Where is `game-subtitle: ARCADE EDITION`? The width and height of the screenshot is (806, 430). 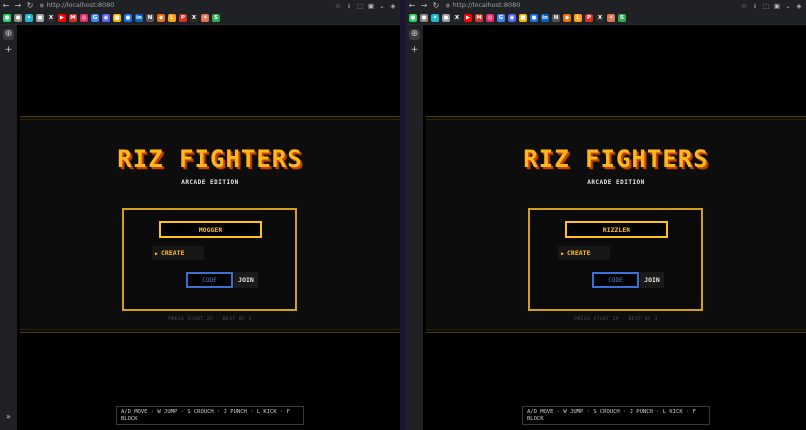
game-subtitle: ARCADE EDITION is located at coordinates (210, 182).